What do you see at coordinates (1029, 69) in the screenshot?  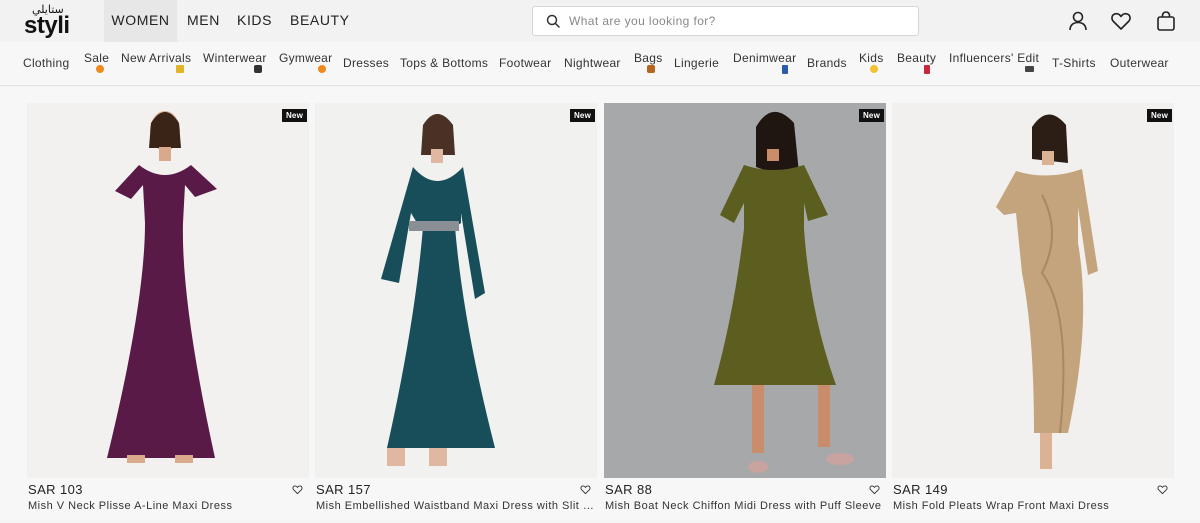 I see `camera-icon` at bounding box center [1029, 69].